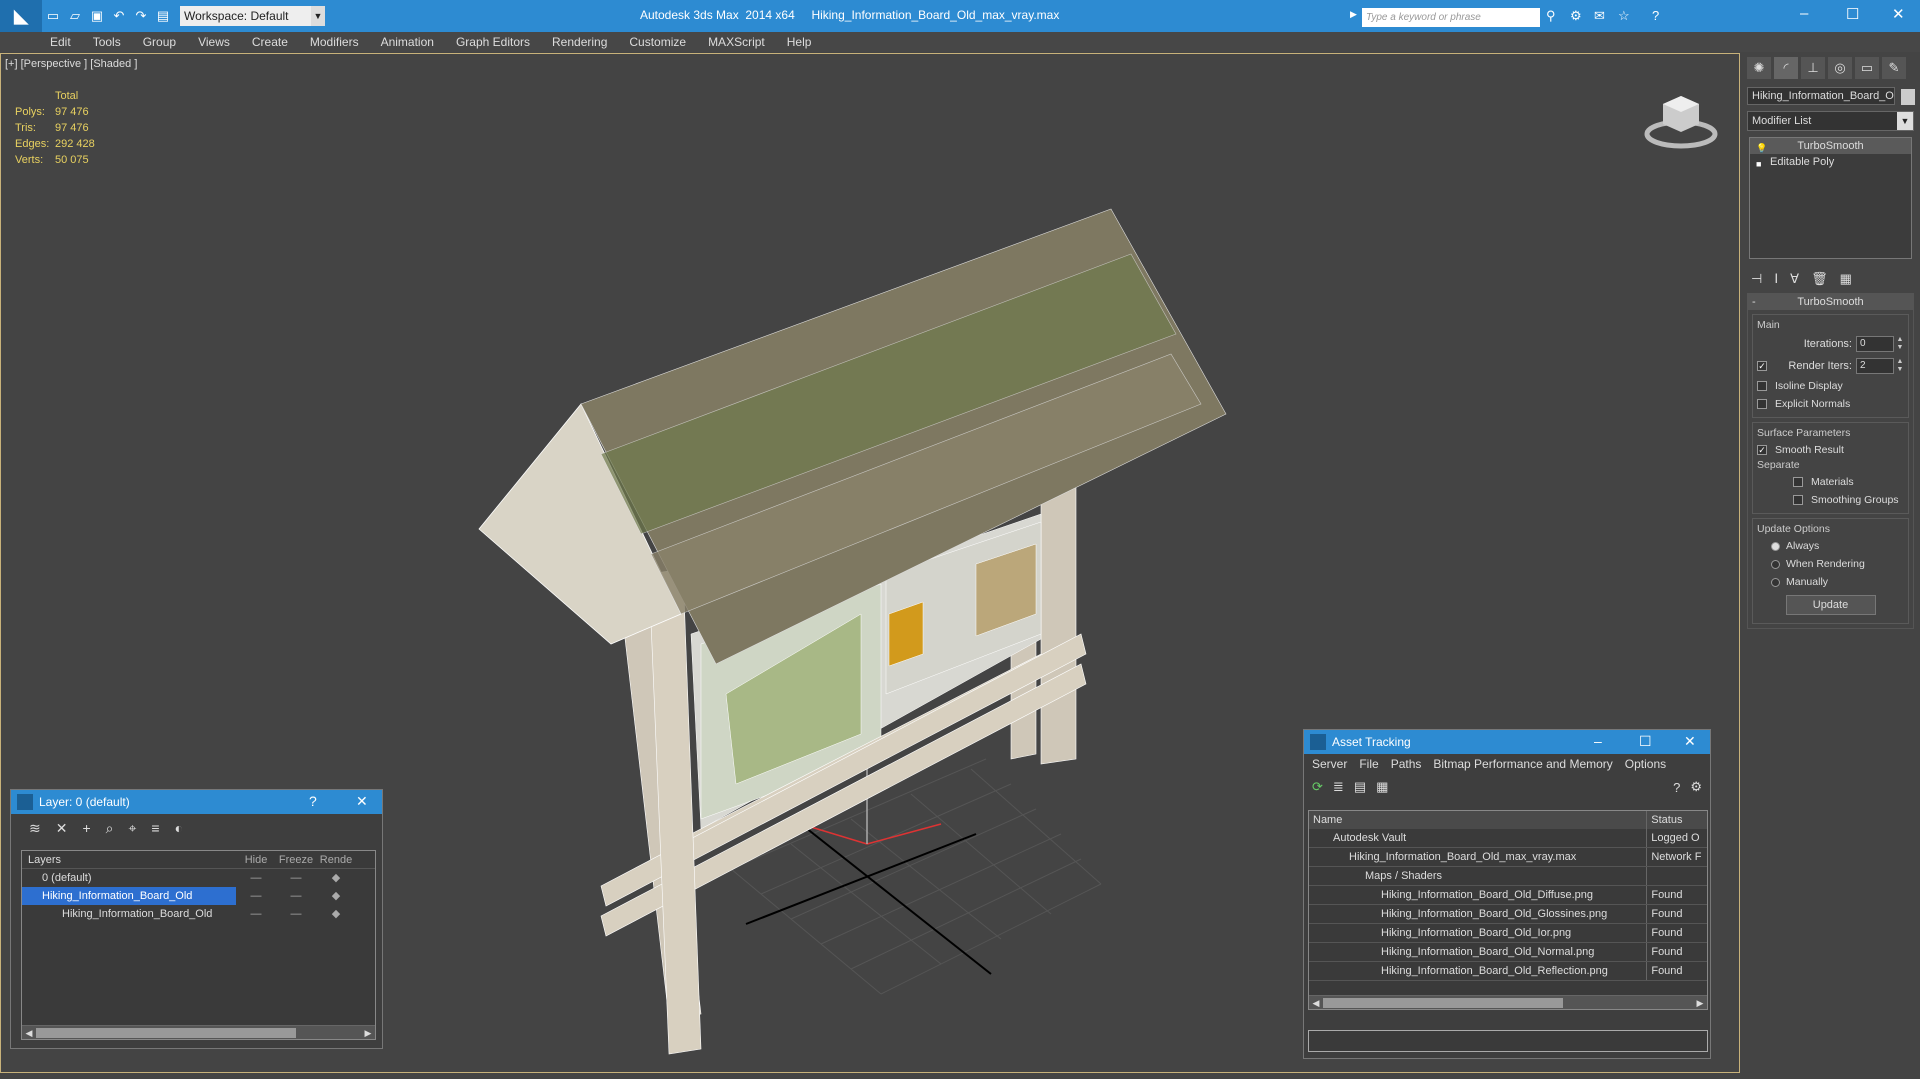 The image size is (1920, 1079). What do you see at coordinates (1830, 162) in the screenshot?
I see `stack-item-editable-poly: ■ Editable Poly` at bounding box center [1830, 162].